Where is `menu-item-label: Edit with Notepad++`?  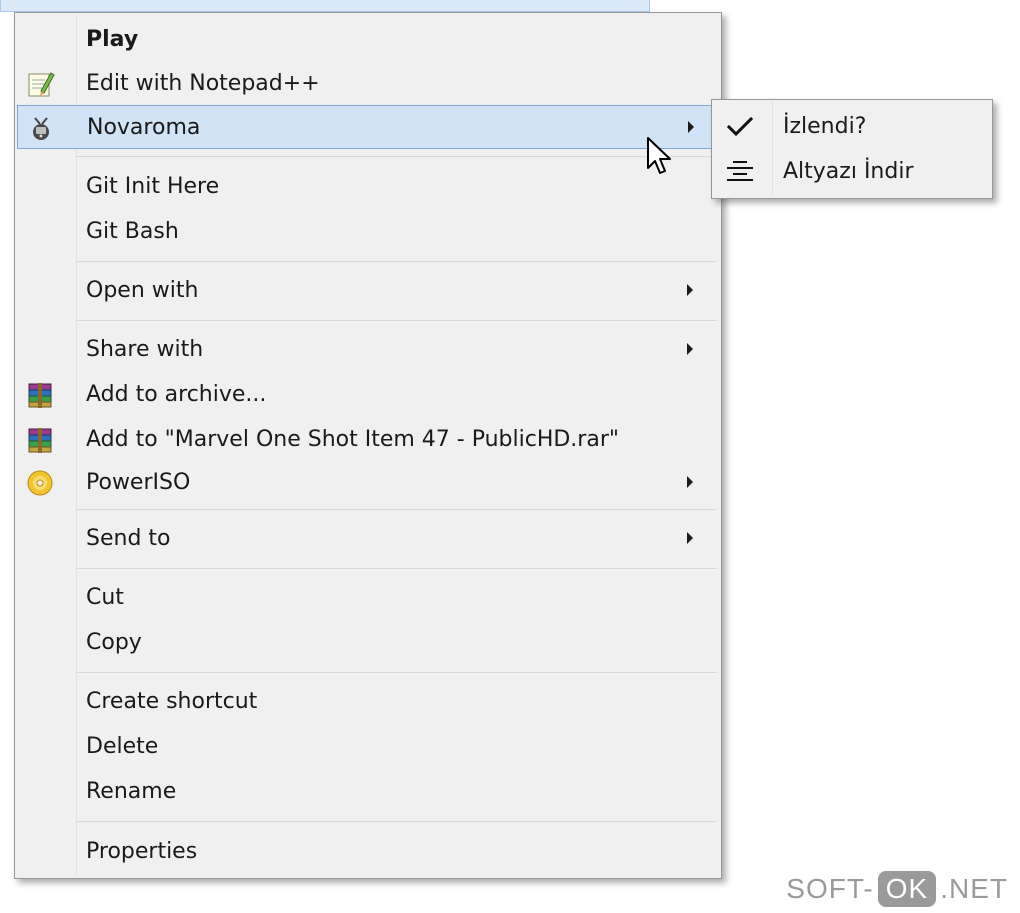 menu-item-label: Edit with Notepad++ is located at coordinates (203, 83).